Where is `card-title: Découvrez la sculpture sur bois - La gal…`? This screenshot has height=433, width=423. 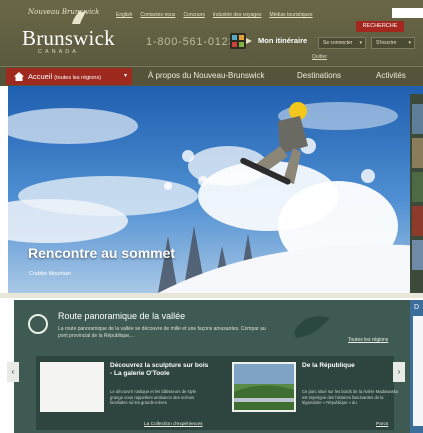
card-title: Découvrez la sculpture sur bois - La gal… is located at coordinates (159, 369).